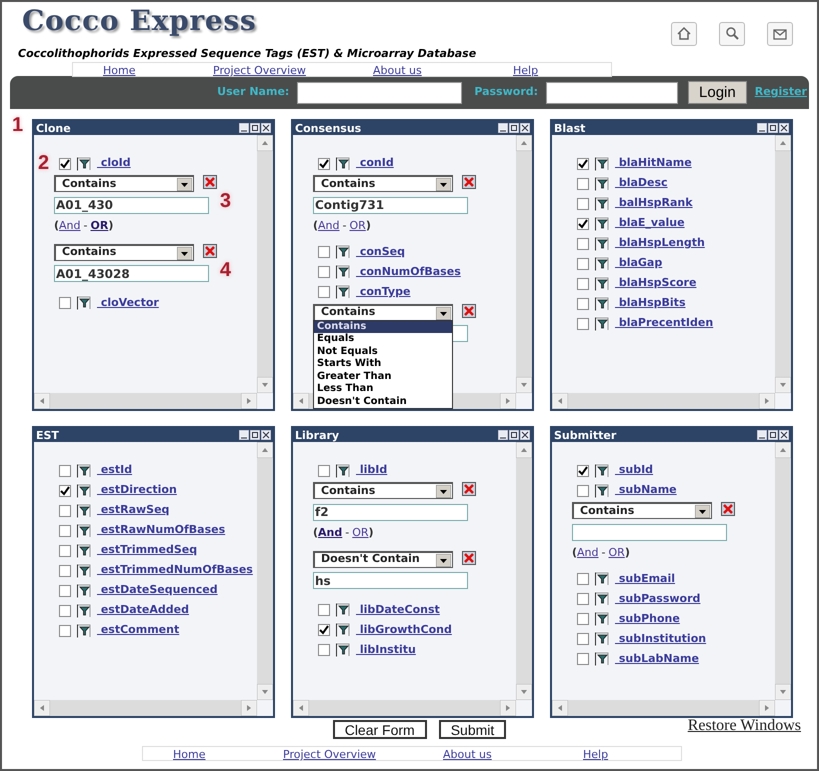  Describe the element at coordinates (467, 754) in the screenshot. I see `footer-link: About us` at that location.